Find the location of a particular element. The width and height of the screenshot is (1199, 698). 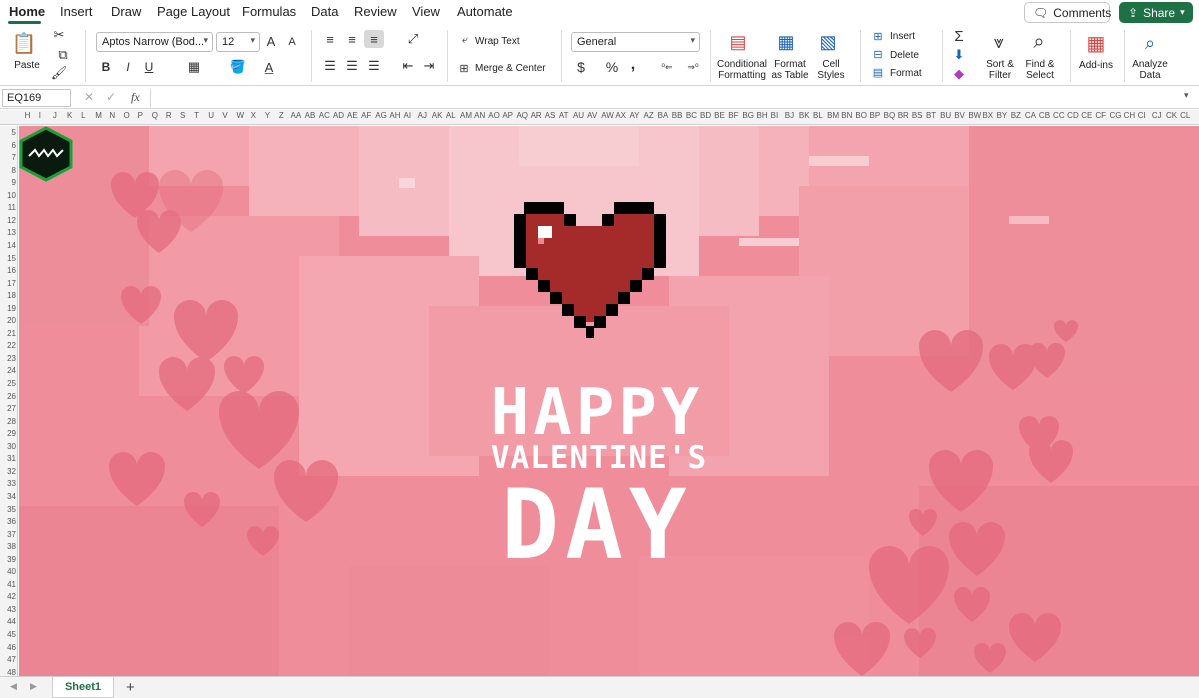

format-painter-icon: 🖌 is located at coordinates (59, 72).